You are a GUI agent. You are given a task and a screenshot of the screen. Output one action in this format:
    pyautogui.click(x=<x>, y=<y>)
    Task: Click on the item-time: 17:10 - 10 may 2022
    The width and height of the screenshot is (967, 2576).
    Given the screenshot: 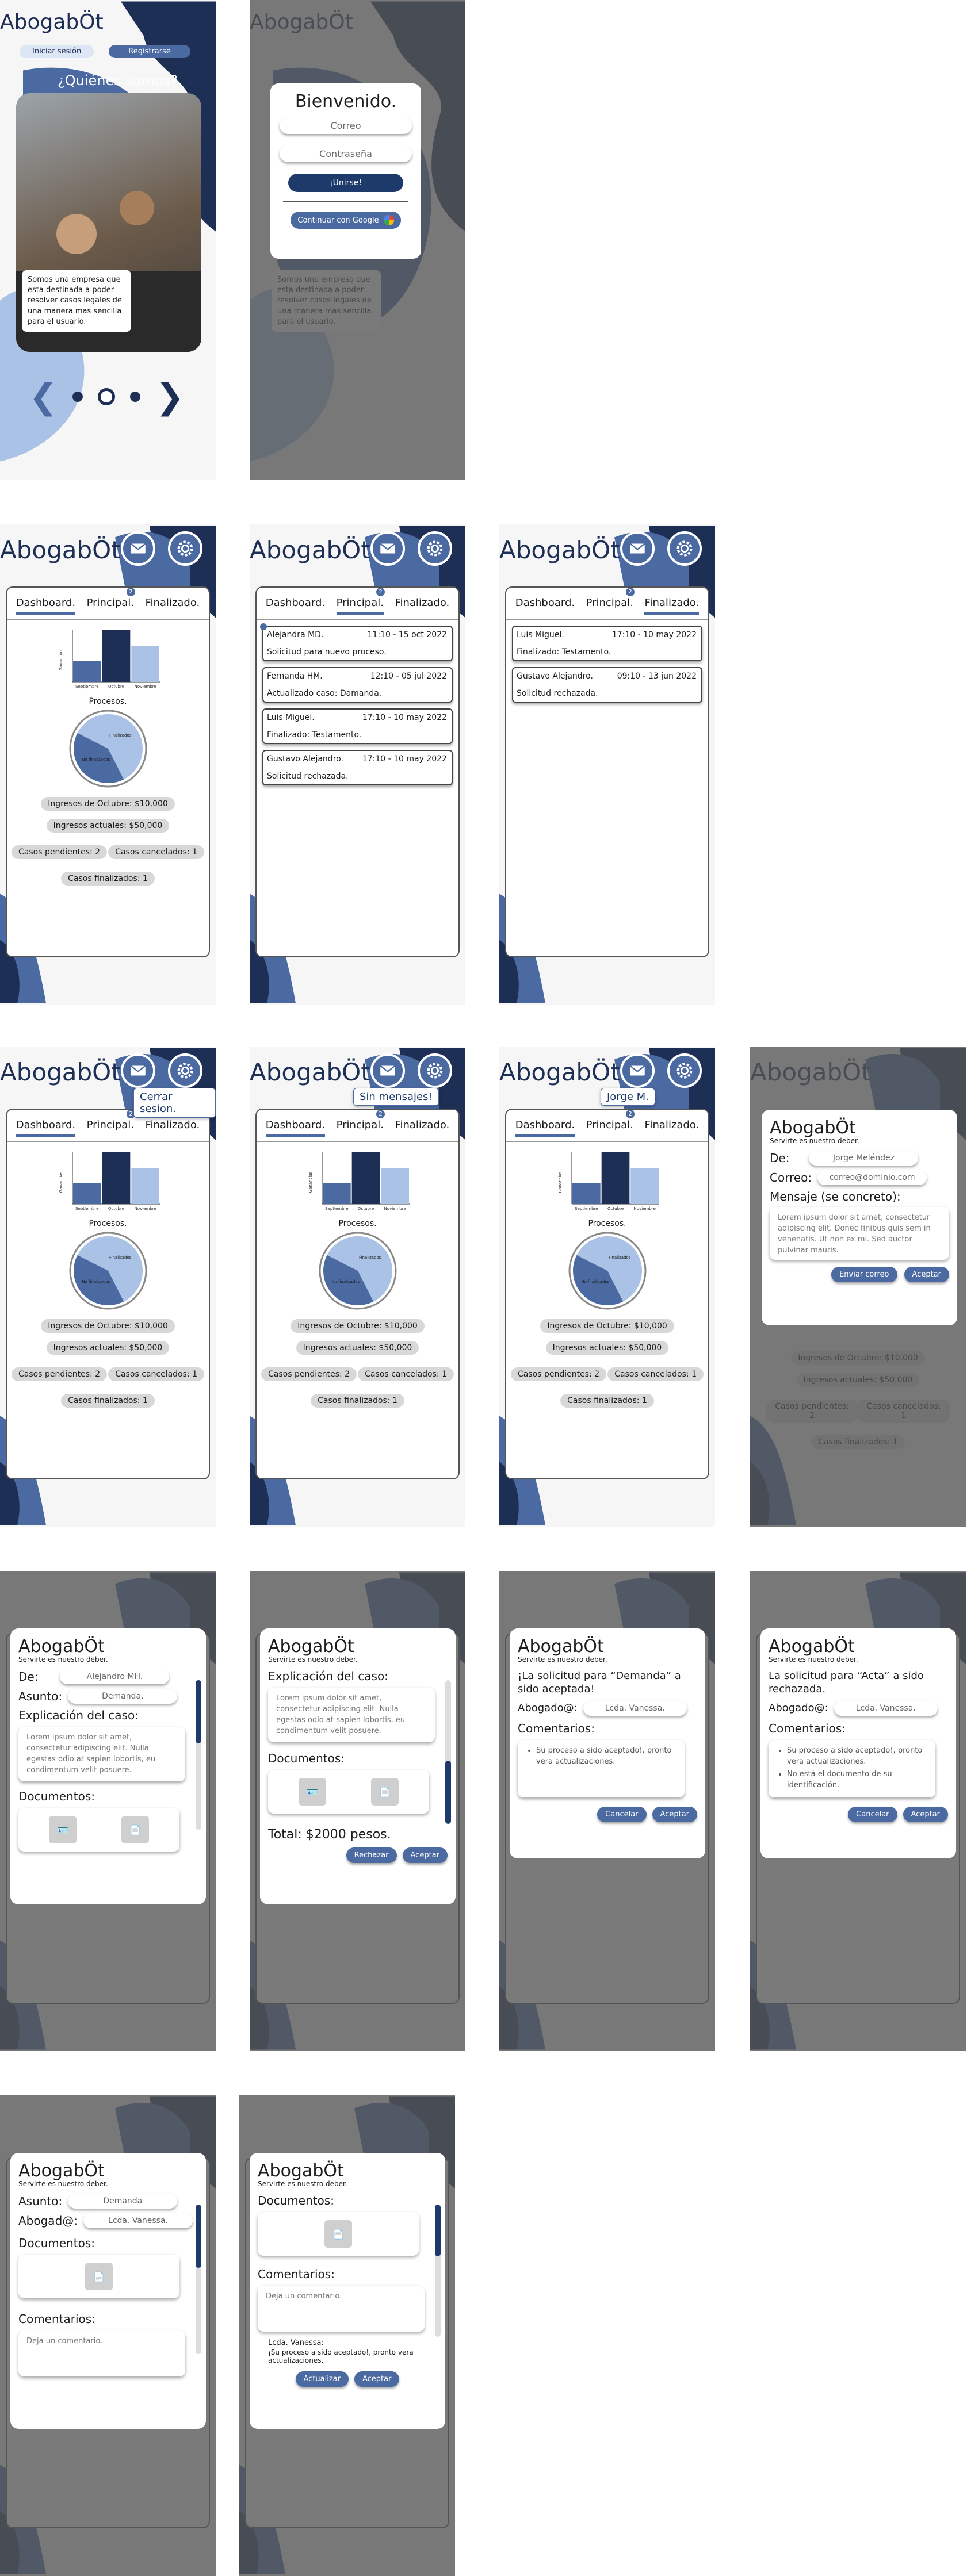 What is the action you would take?
    pyautogui.click(x=654, y=634)
    